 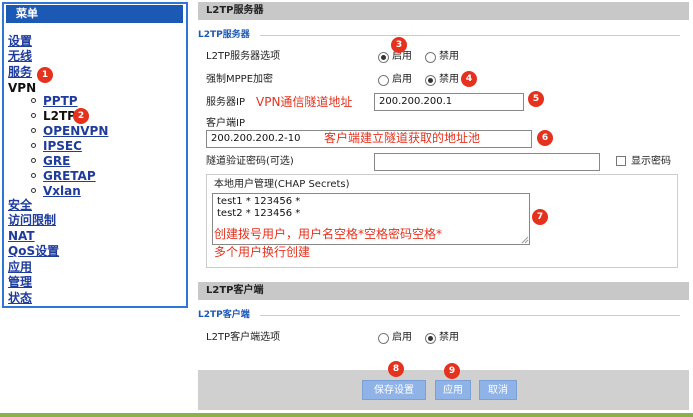 I want to click on save-settings-button: 保存设置, so click(x=394, y=390).